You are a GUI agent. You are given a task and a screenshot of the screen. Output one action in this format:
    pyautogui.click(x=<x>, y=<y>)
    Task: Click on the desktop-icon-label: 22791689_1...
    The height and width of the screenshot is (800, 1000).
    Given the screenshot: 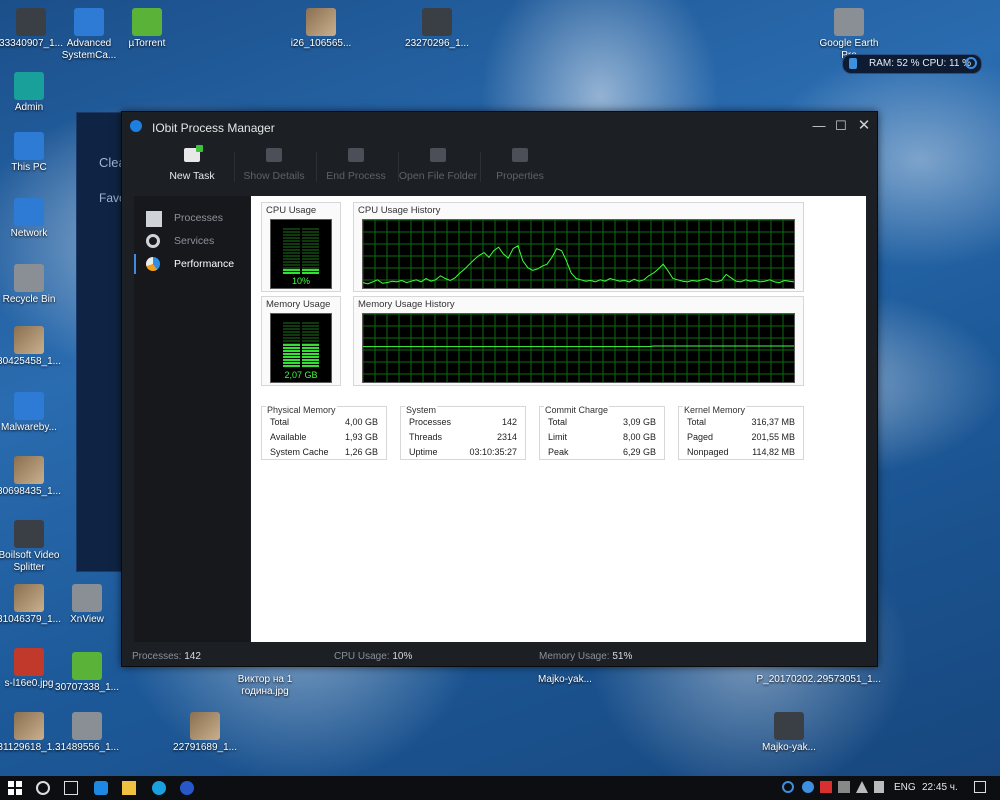 What is the action you would take?
    pyautogui.click(x=205, y=747)
    